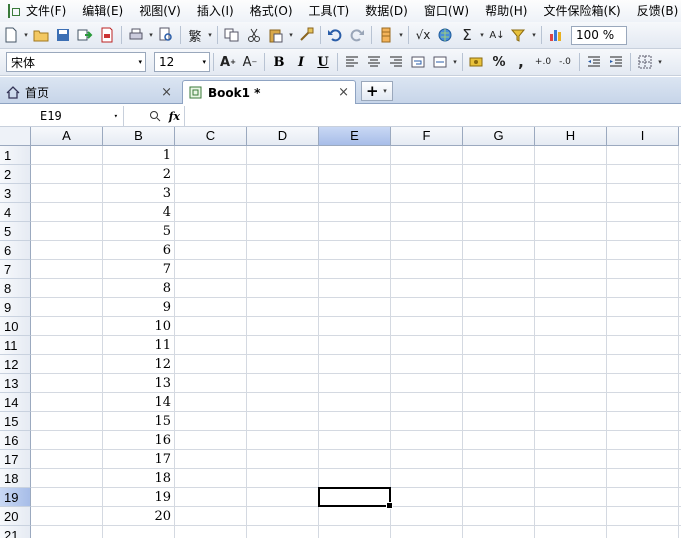 This screenshot has height=538, width=681. Describe the element at coordinates (139, 326) in the screenshot. I see `cell-b10: 10` at that location.